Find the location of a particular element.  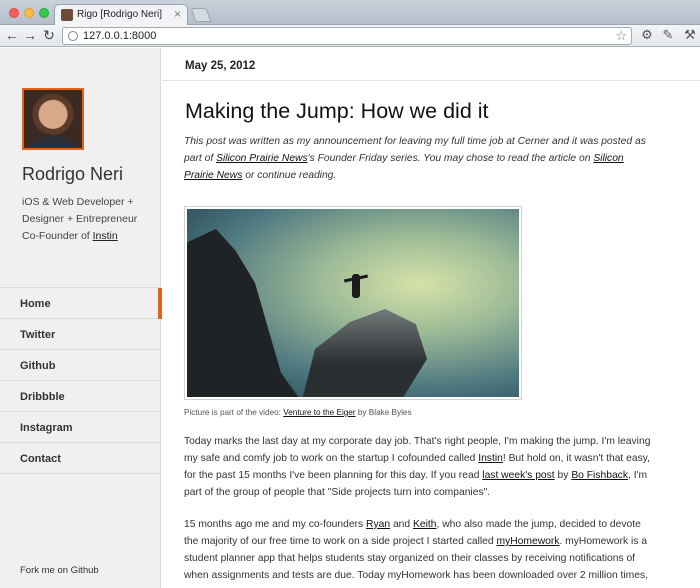

venture-eiger-link: Venture to the Eiger is located at coordinates (319, 412).